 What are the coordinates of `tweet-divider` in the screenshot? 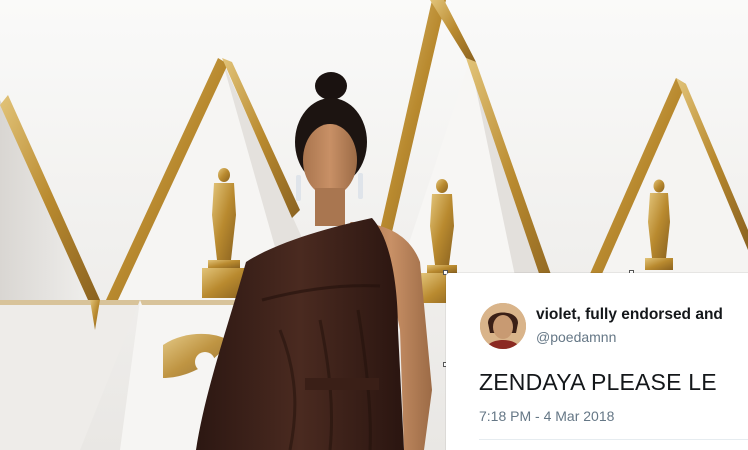 It's located at (613, 439).